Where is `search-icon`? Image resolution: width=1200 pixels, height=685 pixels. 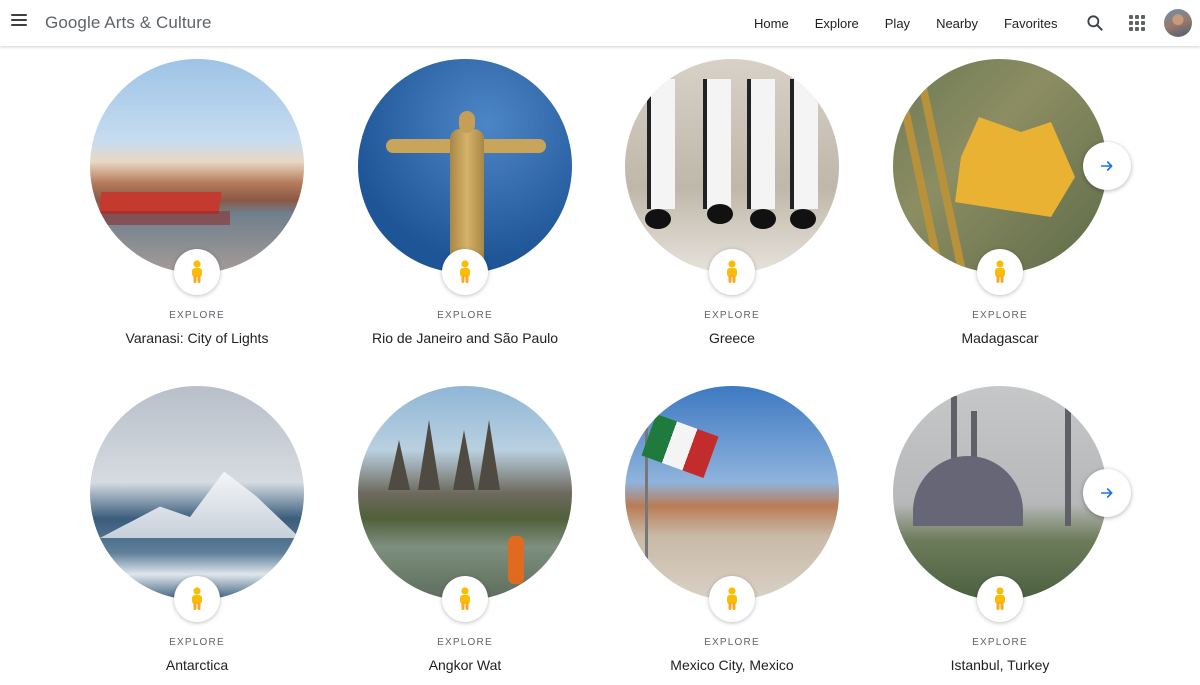 search-icon is located at coordinates (1095, 23).